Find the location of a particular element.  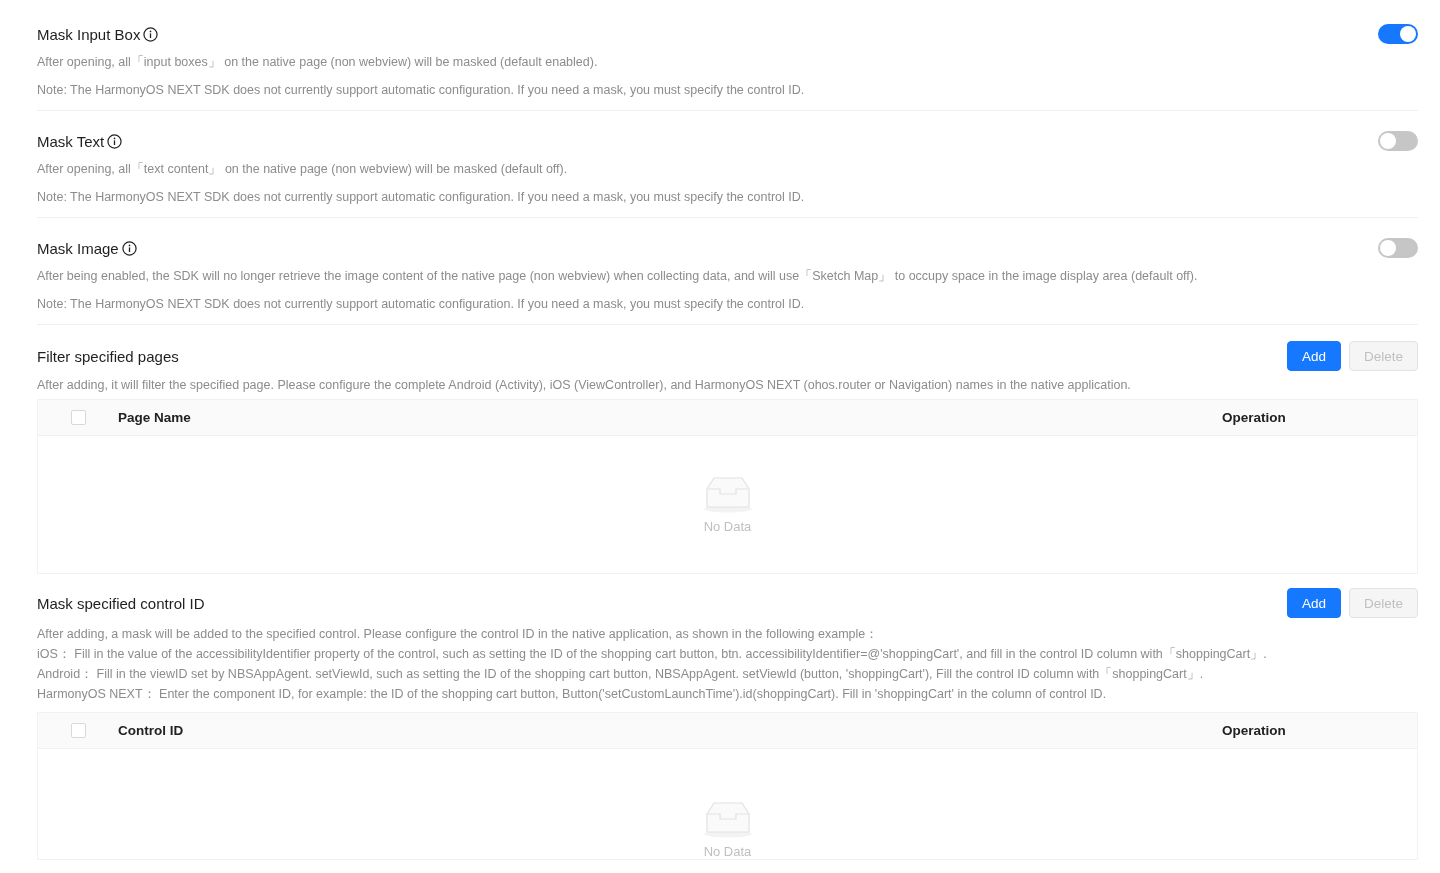

description-text: After being enabled, the SDK will no longer retrieve the image content of the native page (non webview) when collecting data, and will use「Sketch Map」 to occupy space in the image display area (default off). is located at coordinates (618, 276).